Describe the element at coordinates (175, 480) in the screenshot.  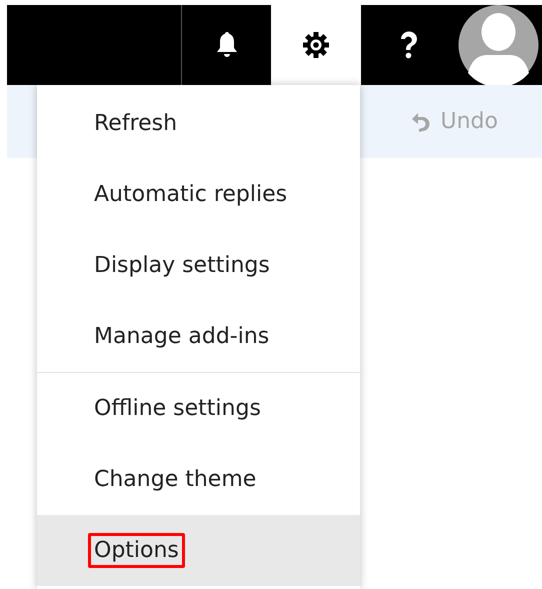
I see `menu-item-label: Change theme` at that location.